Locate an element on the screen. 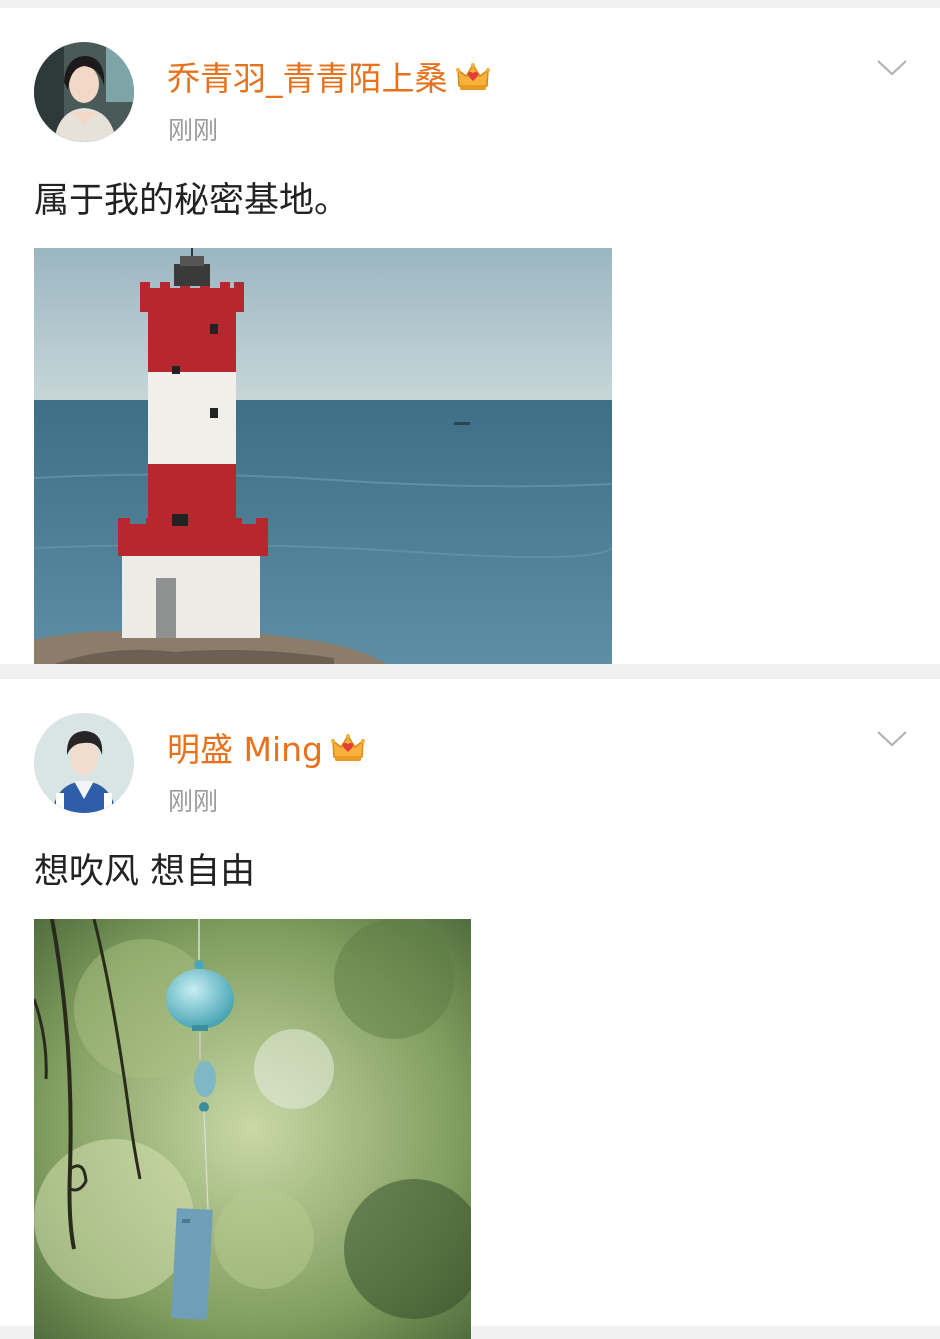  username: 乔青羽_青青陌上桑 is located at coordinates (328, 76).